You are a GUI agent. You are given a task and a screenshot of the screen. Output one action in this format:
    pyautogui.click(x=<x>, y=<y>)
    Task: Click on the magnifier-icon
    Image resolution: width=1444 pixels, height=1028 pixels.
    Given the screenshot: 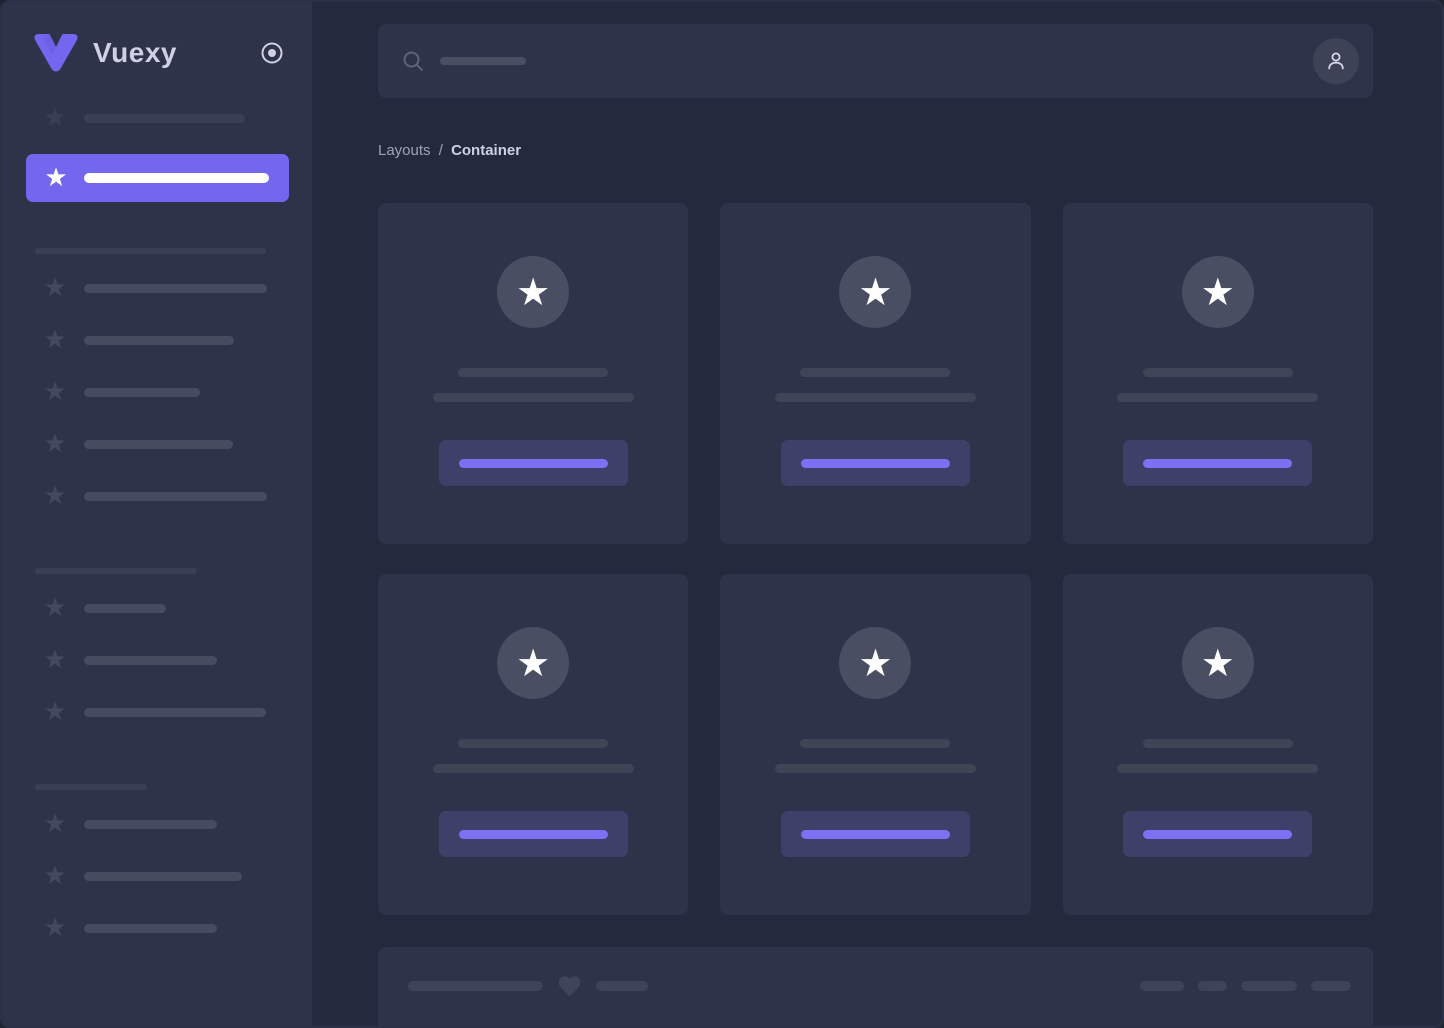 What is the action you would take?
    pyautogui.click(x=413, y=61)
    